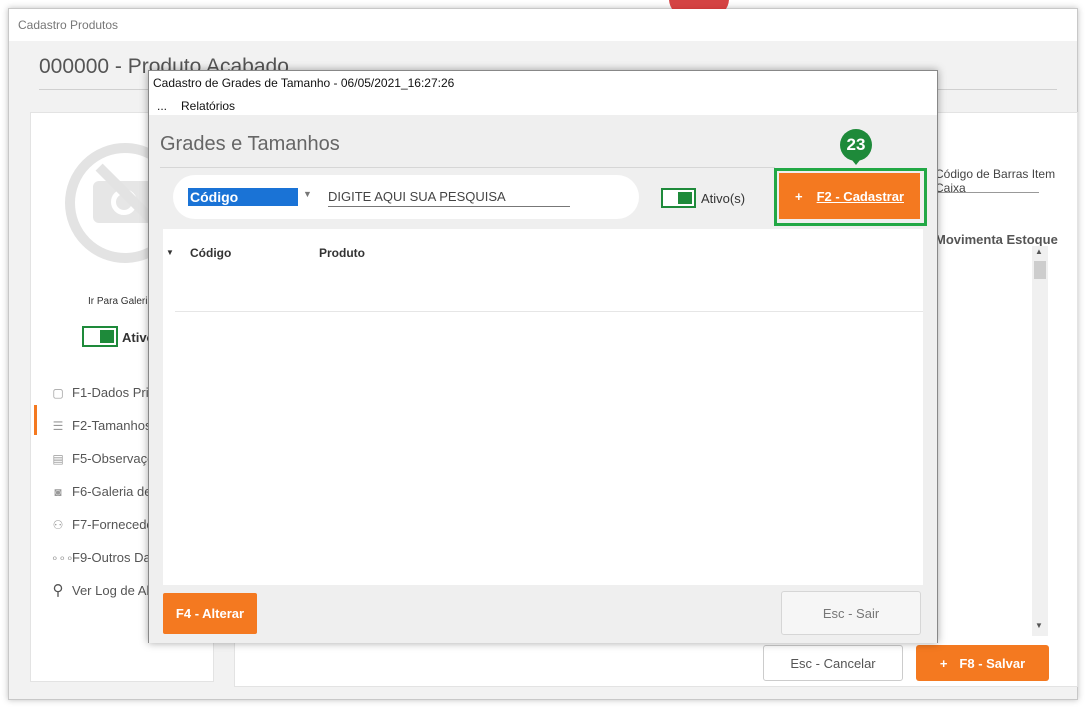  What do you see at coordinates (58, 524) in the screenshot?
I see `supplier-icon: ⚇` at bounding box center [58, 524].